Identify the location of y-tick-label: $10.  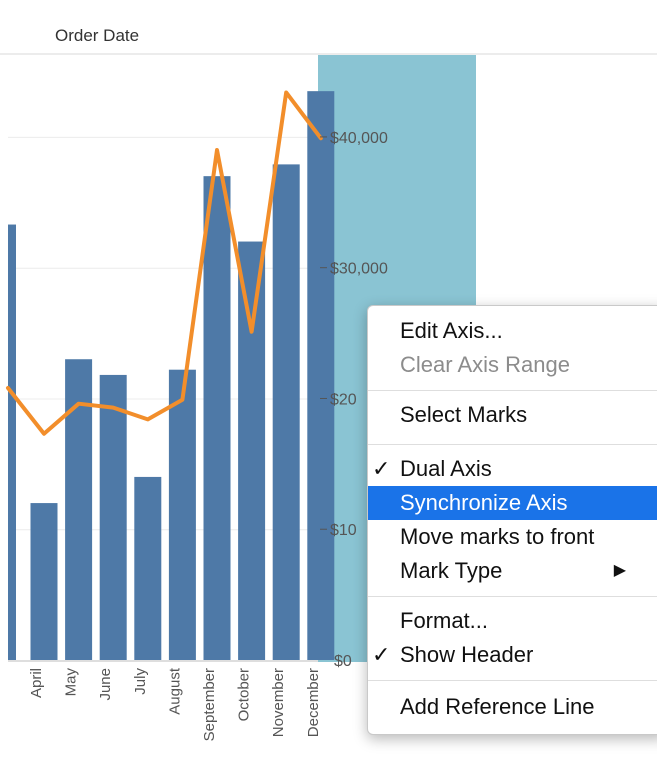
(343, 530).